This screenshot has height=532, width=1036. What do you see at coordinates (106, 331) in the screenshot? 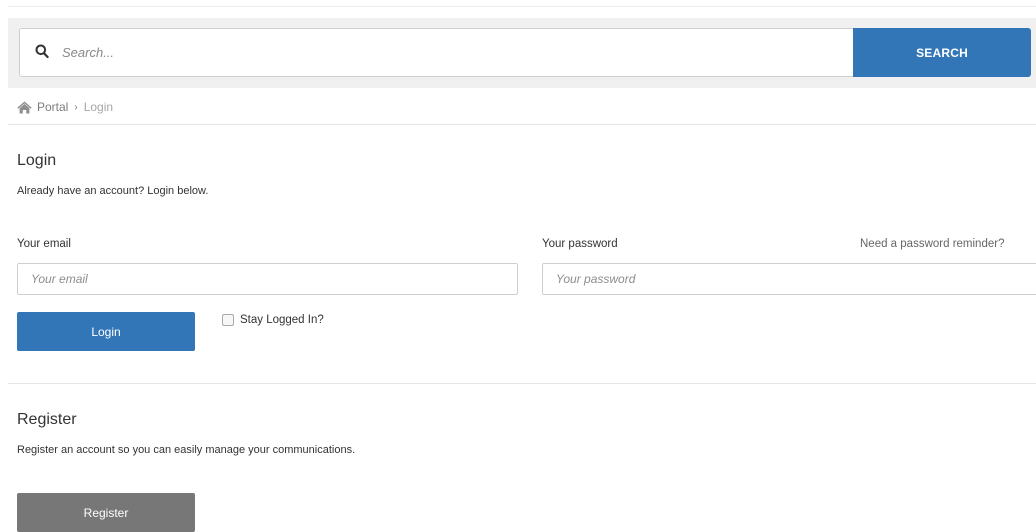
I see `login-button: Login` at bounding box center [106, 331].